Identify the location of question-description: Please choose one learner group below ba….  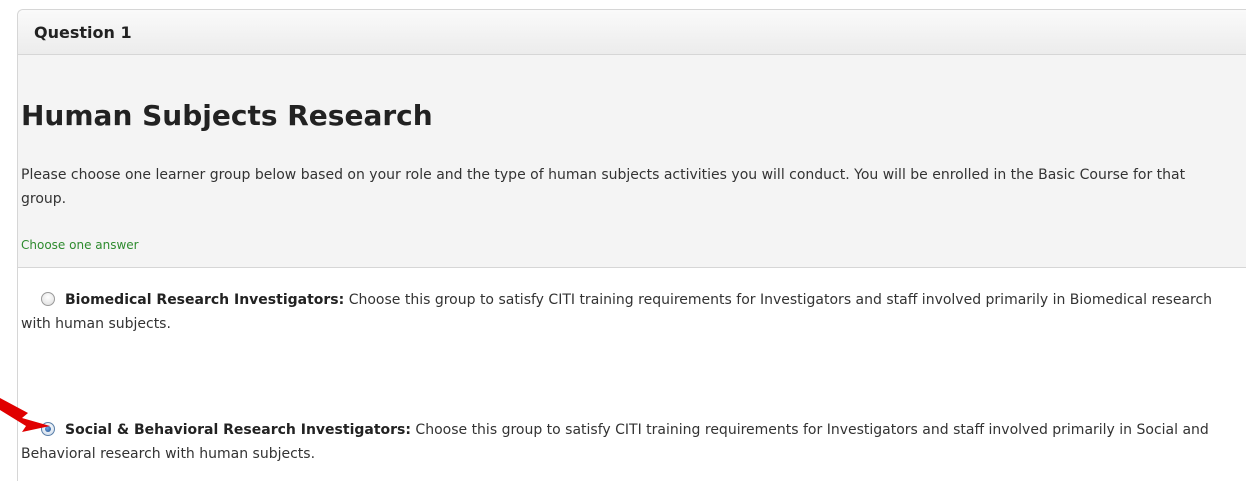
(603, 187).